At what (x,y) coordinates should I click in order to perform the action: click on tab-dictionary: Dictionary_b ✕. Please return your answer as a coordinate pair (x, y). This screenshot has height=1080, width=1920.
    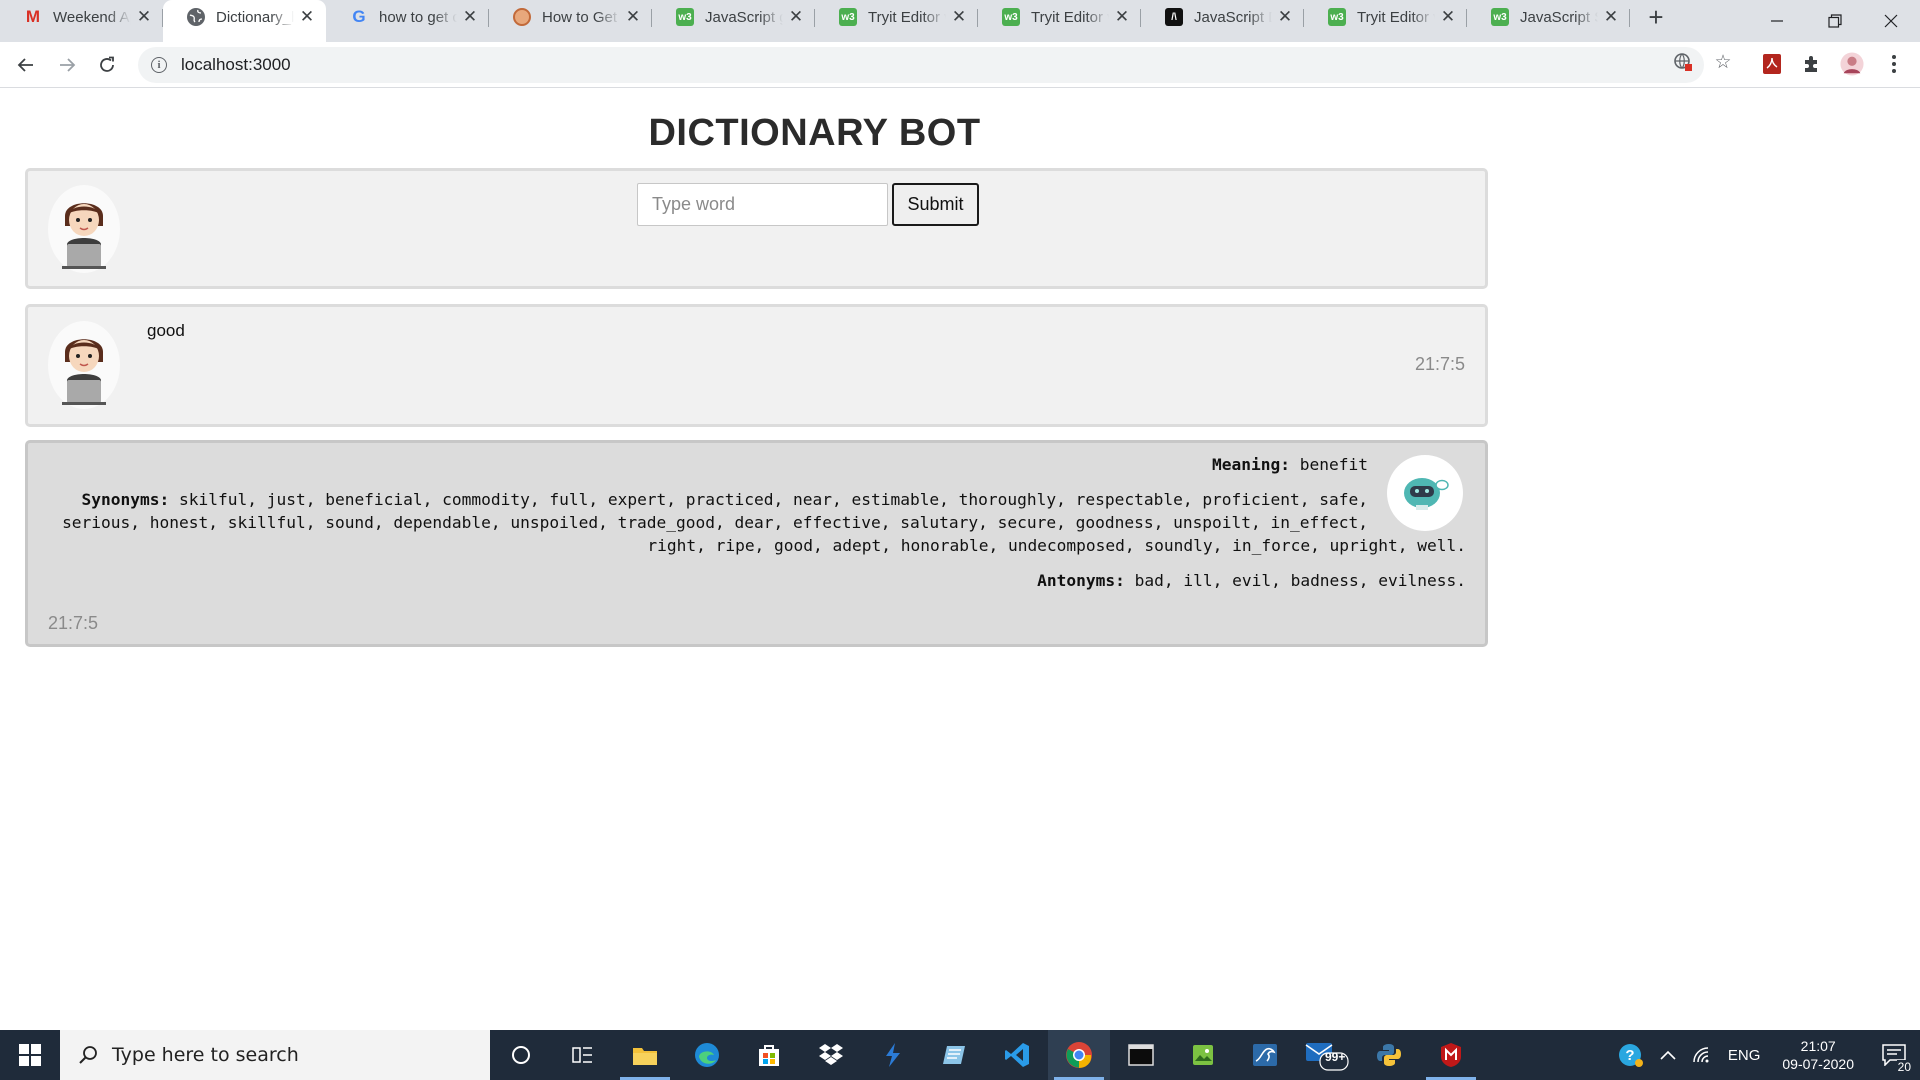
    Looking at the image, I should click on (244, 21).